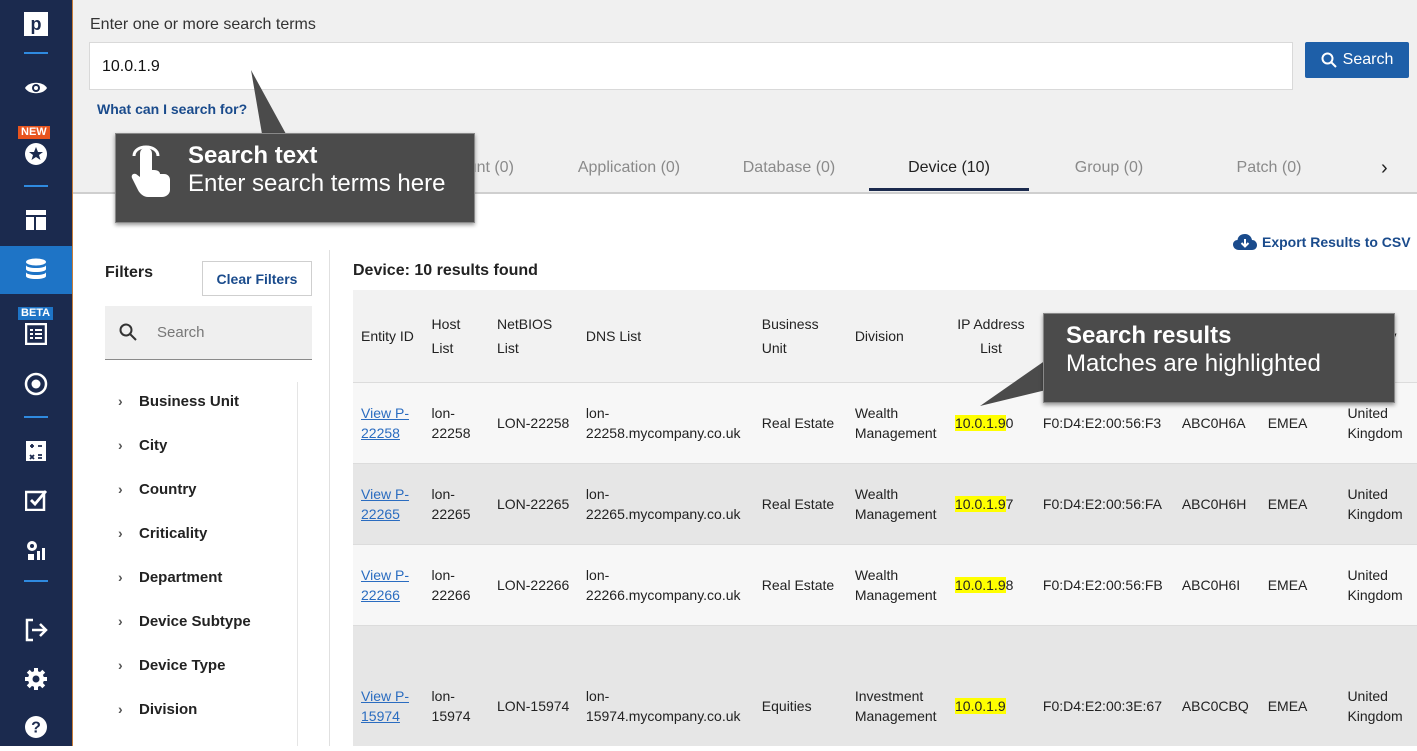 This screenshot has width=1417, height=751. I want to click on entity-link: View P-22266, so click(385, 585).